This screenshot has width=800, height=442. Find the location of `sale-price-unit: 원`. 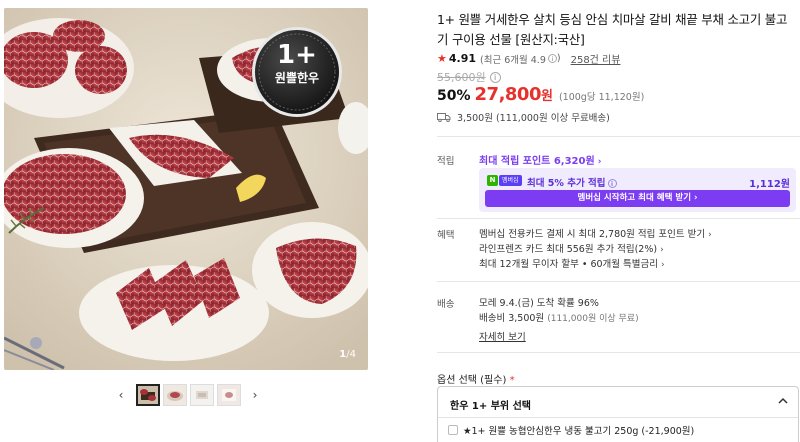

sale-price-unit: 원 is located at coordinates (546, 96).